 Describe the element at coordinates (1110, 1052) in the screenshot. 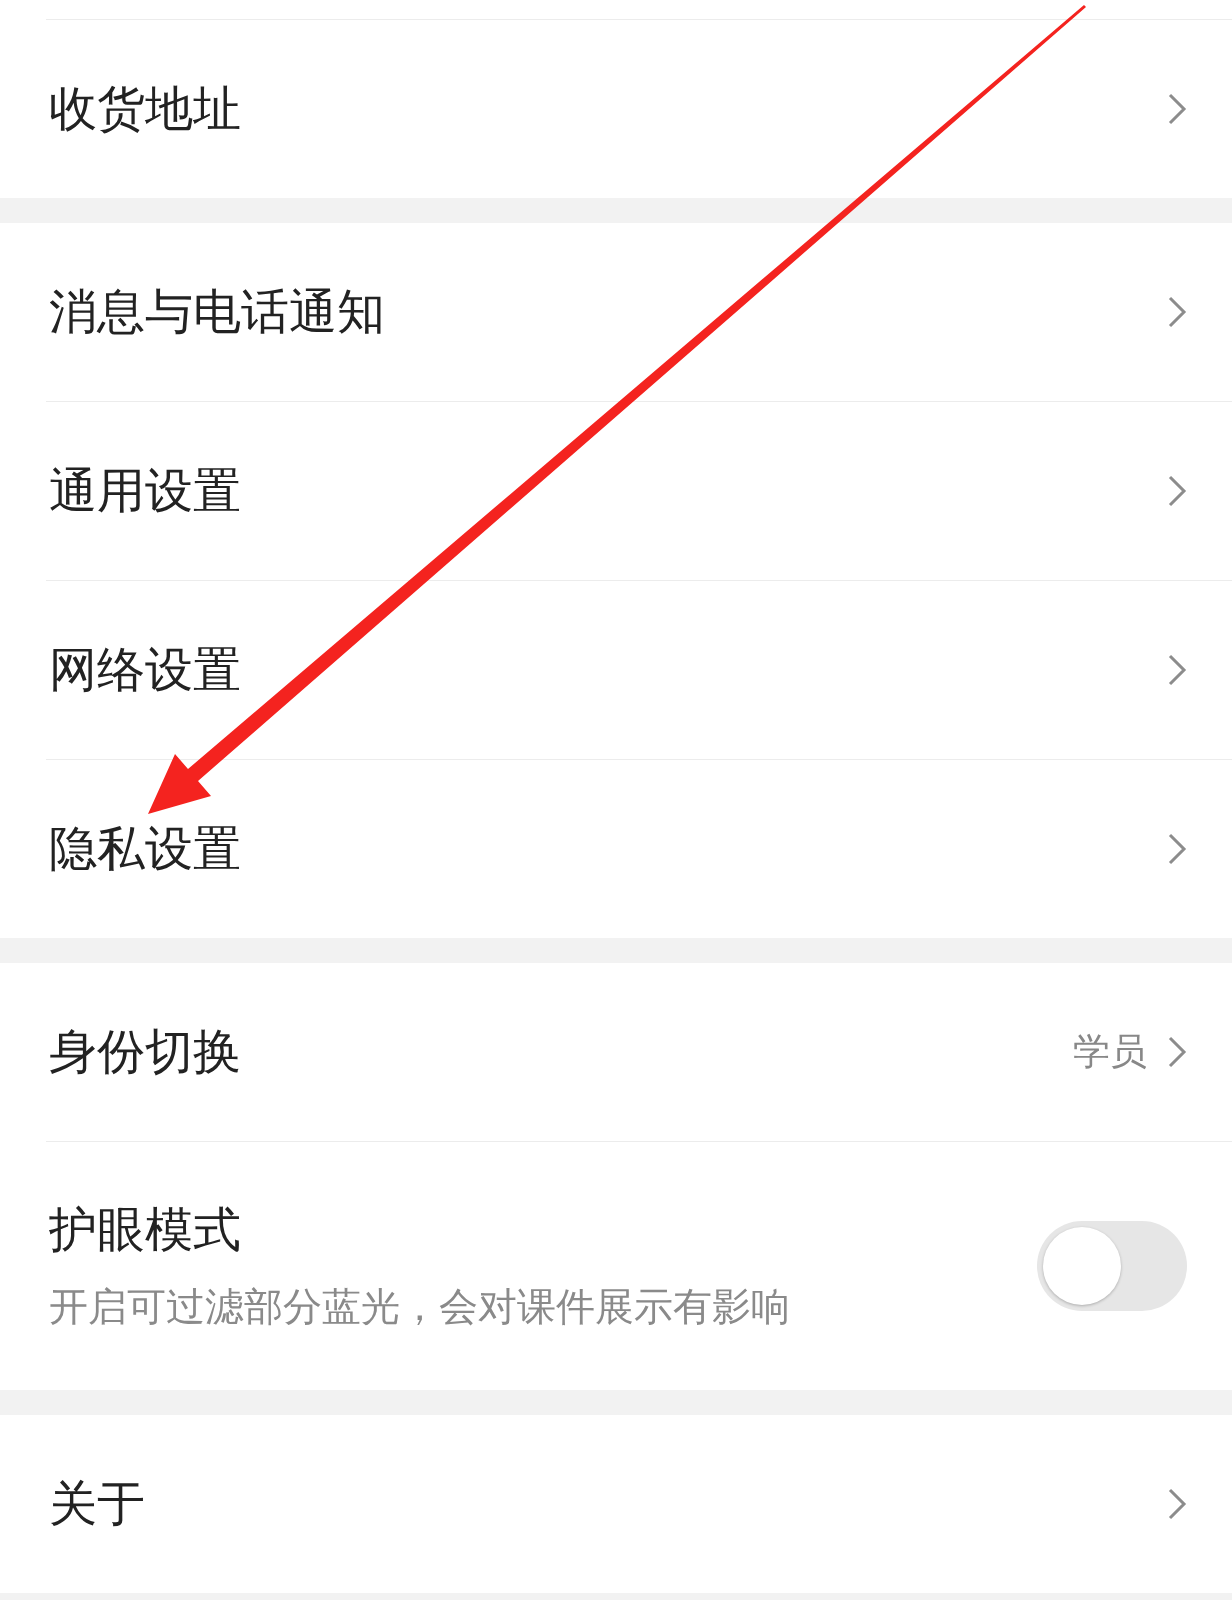

I see `row-value: 学员` at that location.